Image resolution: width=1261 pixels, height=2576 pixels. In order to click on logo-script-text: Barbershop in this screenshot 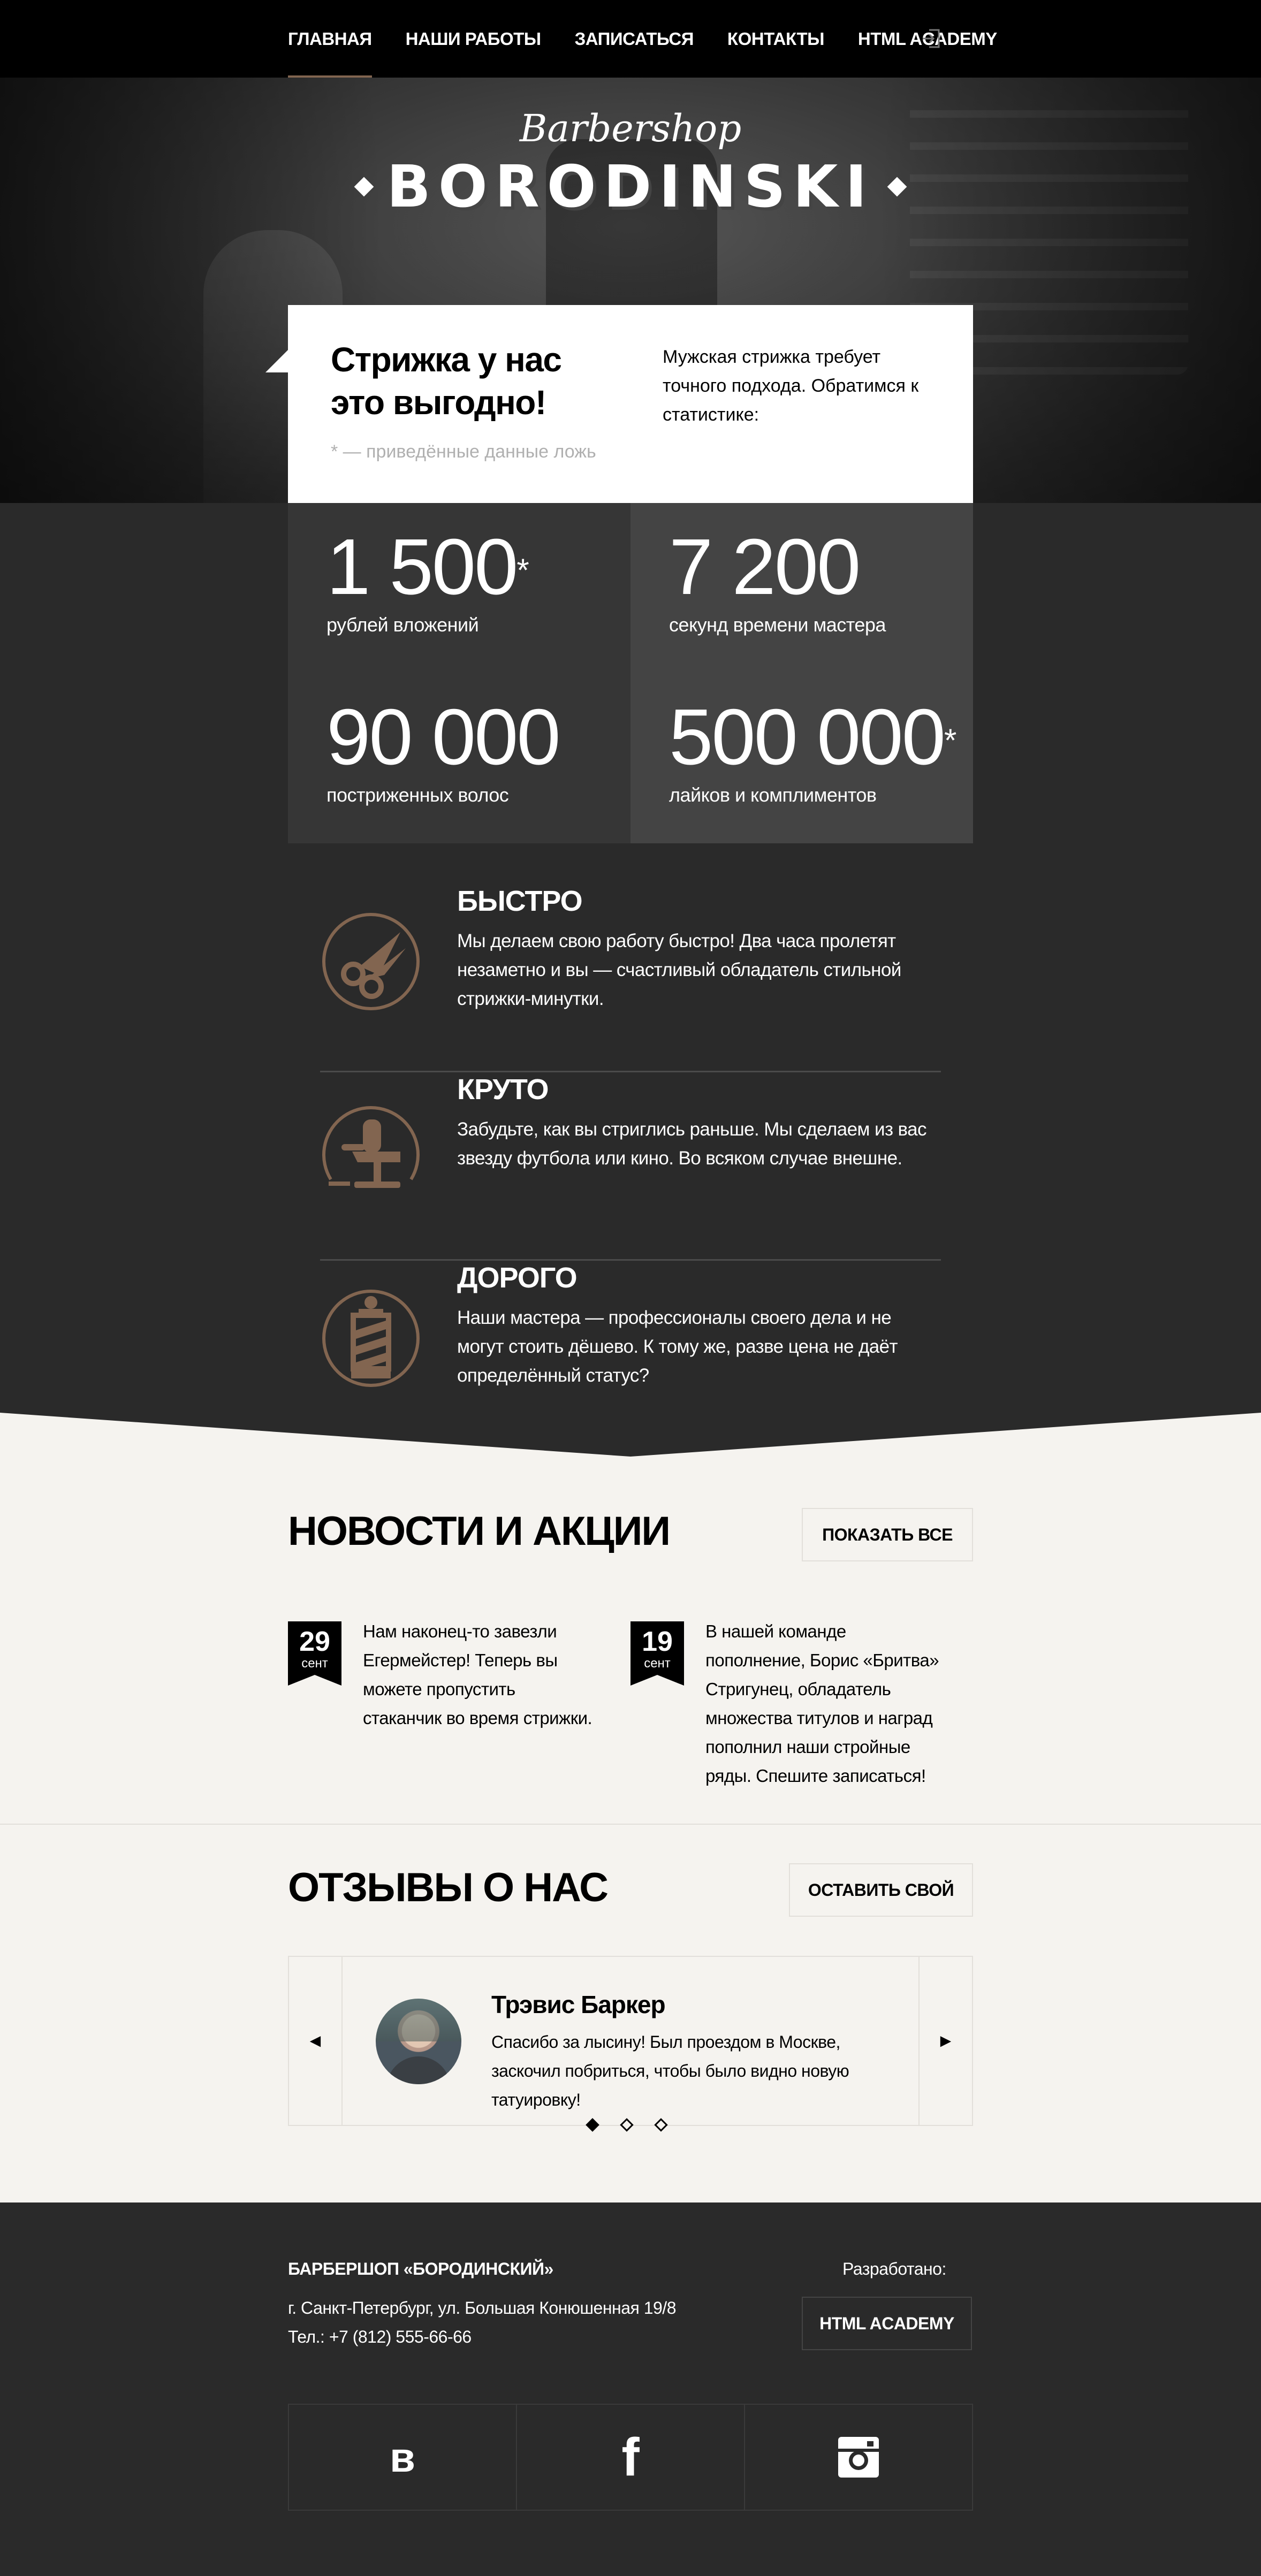, I will do `click(630, 128)`.